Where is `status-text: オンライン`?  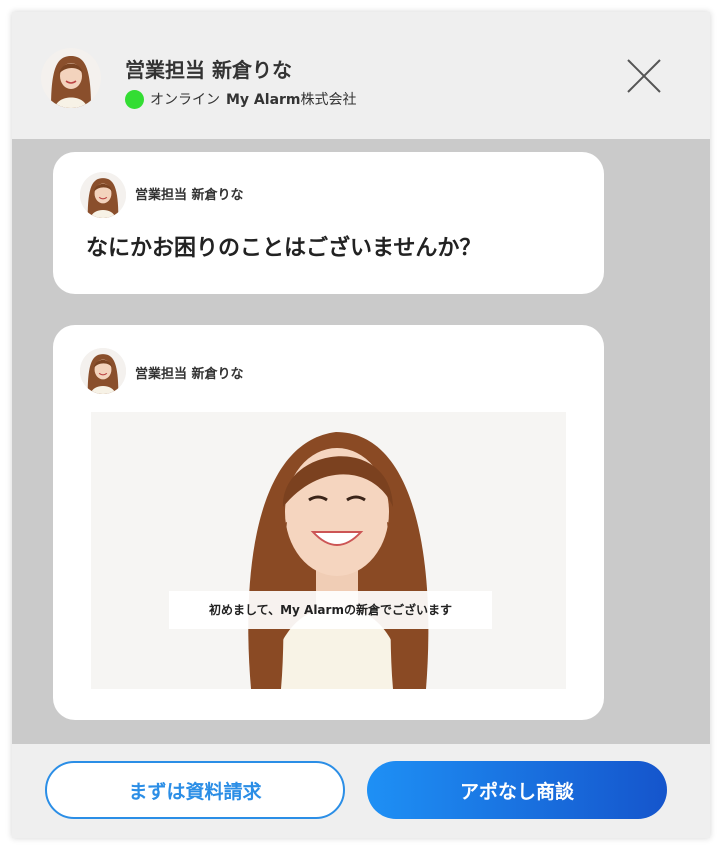
status-text: オンライン is located at coordinates (185, 100).